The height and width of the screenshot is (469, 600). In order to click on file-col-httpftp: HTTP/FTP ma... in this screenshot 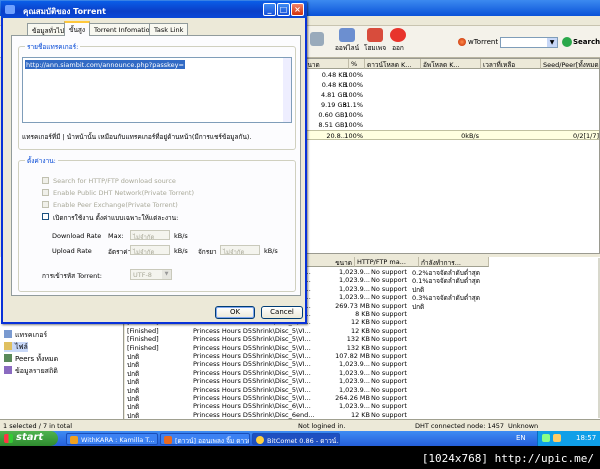, I will do `click(387, 262)`.